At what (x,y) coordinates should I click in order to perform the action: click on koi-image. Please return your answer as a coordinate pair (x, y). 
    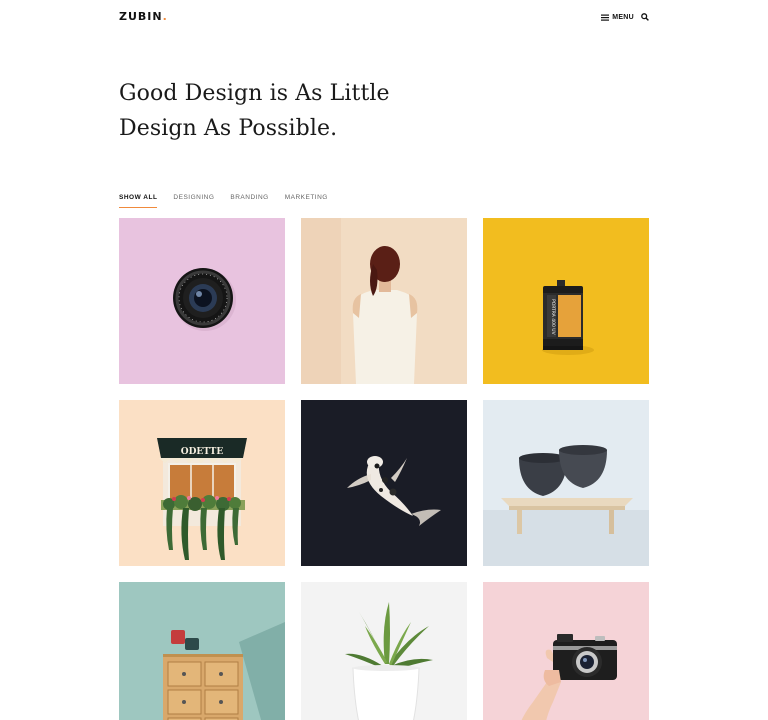
    Looking at the image, I should click on (384, 483).